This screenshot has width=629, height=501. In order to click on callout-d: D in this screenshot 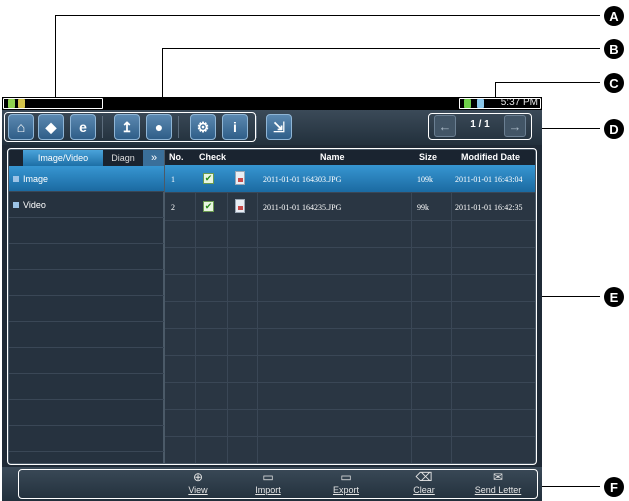, I will do `click(614, 129)`.